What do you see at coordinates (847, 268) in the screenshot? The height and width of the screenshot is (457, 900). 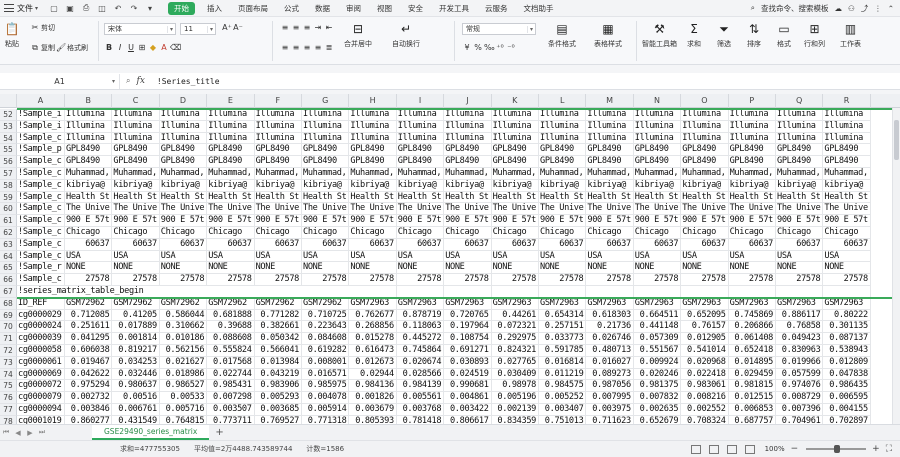 I see `grid-cell: NONE` at bounding box center [847, 268].